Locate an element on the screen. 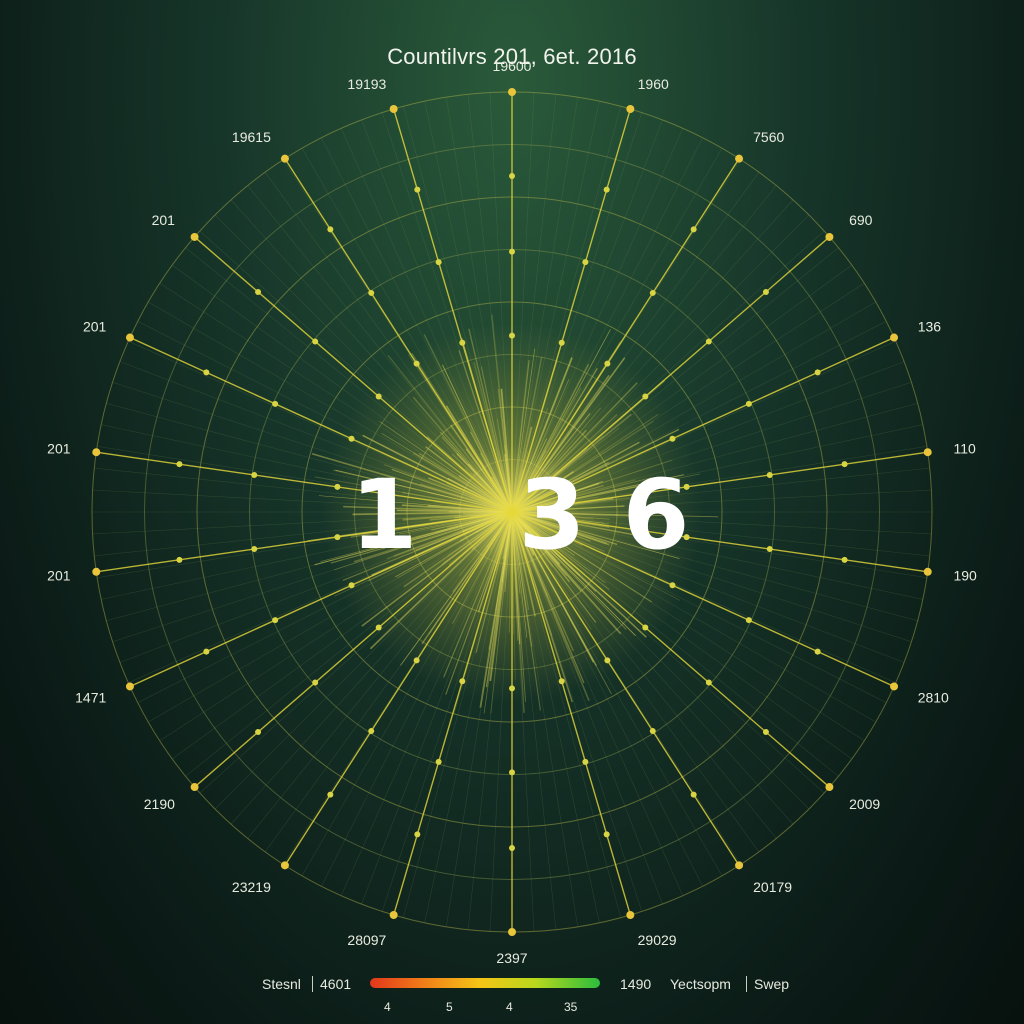  scale-tick: 4 is located at coordinates (509, 1007).